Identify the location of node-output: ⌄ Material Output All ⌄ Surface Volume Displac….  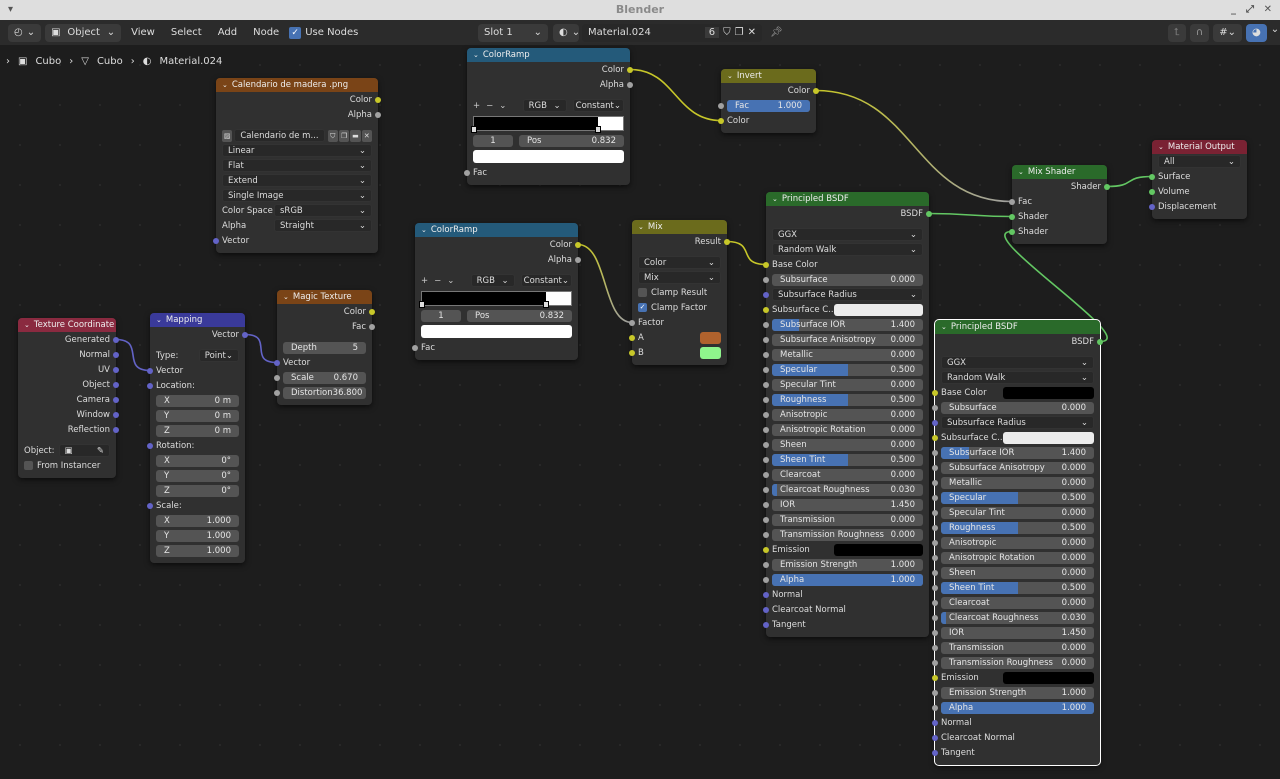
(1198, 179).